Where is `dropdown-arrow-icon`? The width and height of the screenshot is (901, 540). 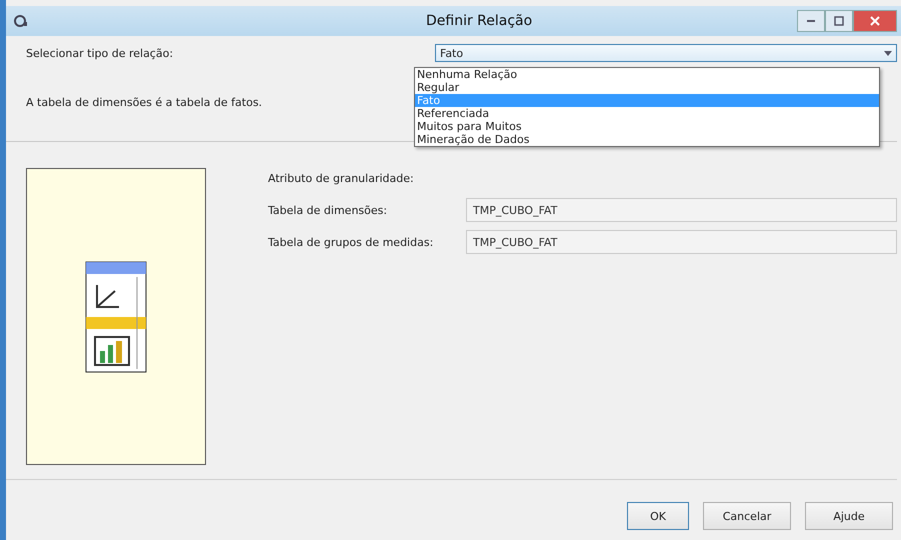 dropdown-arrow-icon is located at coordinates (888, 53).